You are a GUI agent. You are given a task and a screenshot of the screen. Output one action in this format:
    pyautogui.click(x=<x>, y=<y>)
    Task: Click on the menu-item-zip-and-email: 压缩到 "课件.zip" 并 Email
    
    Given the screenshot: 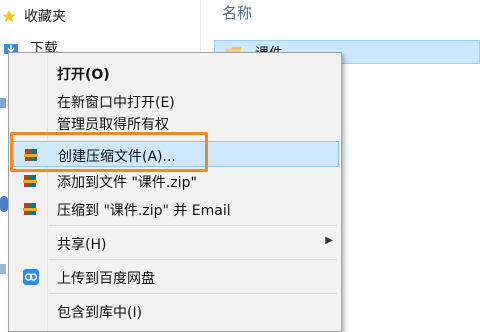 What is the action you would take?
    pyautogui.click(x=175, y=209)
    